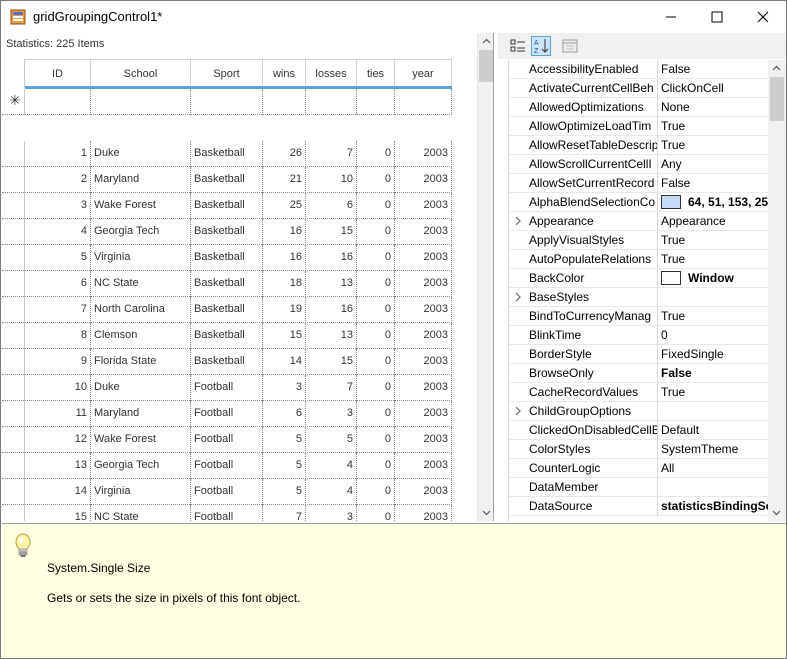 The image size is (787, 659). Describe the element at coordinates (58, 336) in the screenshot. I see `cell-id: 8` at that location.